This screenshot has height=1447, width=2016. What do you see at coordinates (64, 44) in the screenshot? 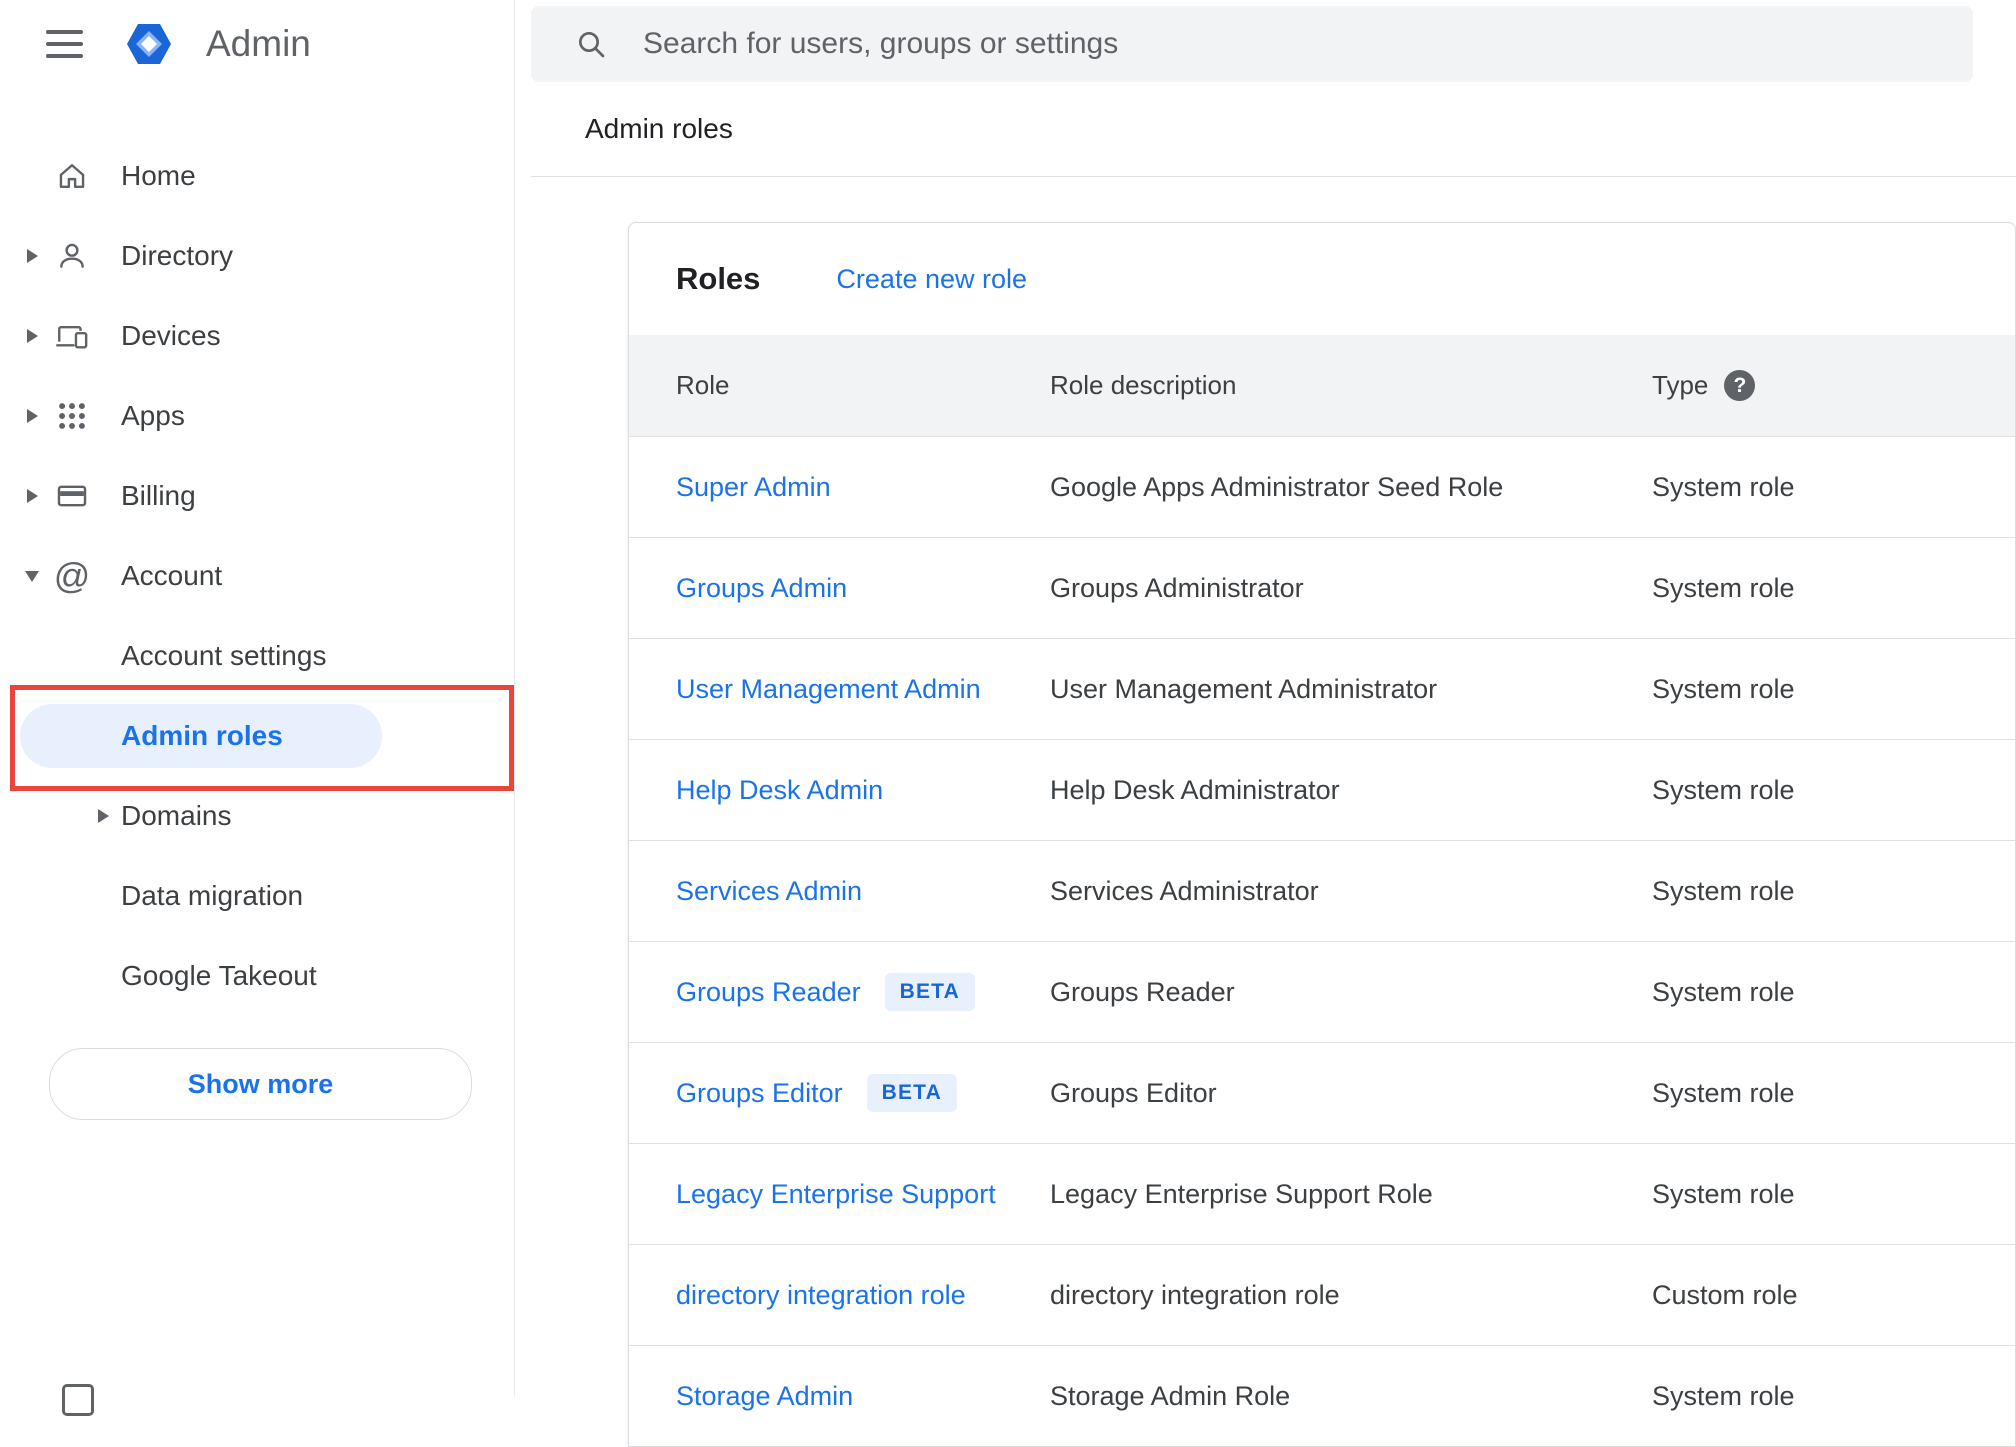
I see `menu-icon` at bounding box center [64, 44].